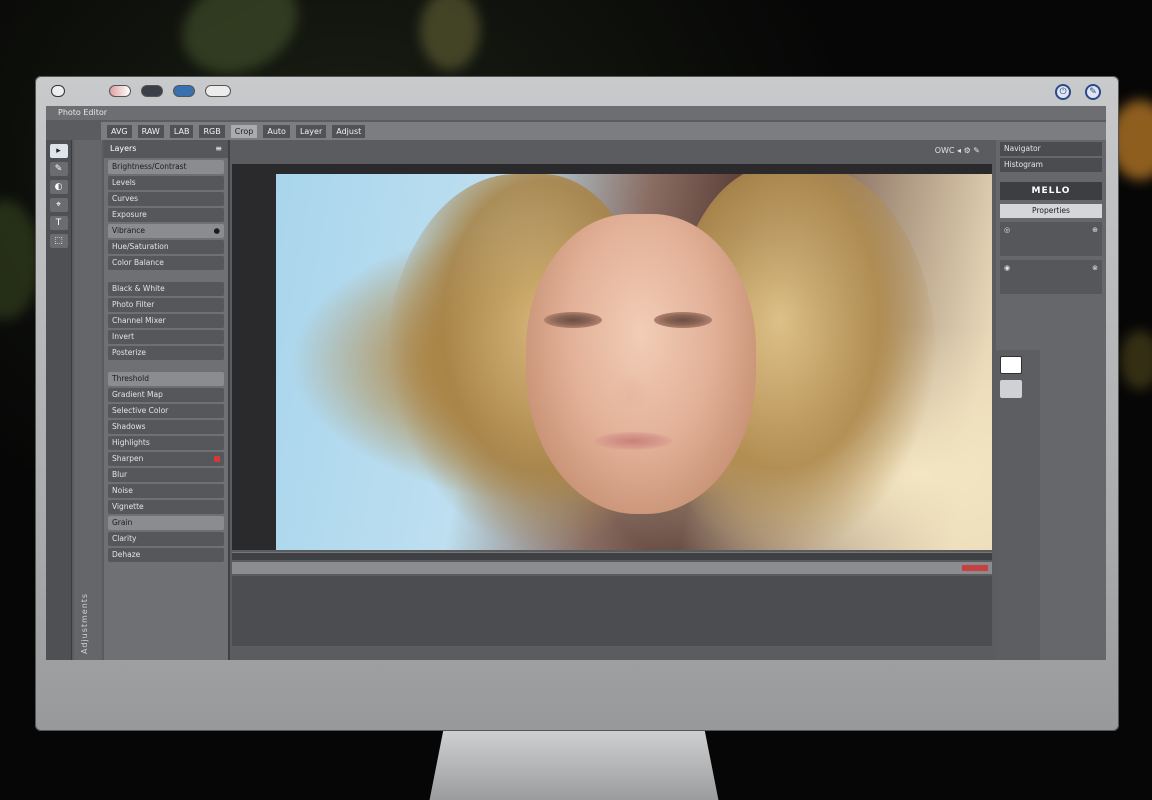  What do you see at coordinates (166, 167) in the screenshot?
I see `panel-row: Brightness/Contrast` at bounding box center [166, 167].